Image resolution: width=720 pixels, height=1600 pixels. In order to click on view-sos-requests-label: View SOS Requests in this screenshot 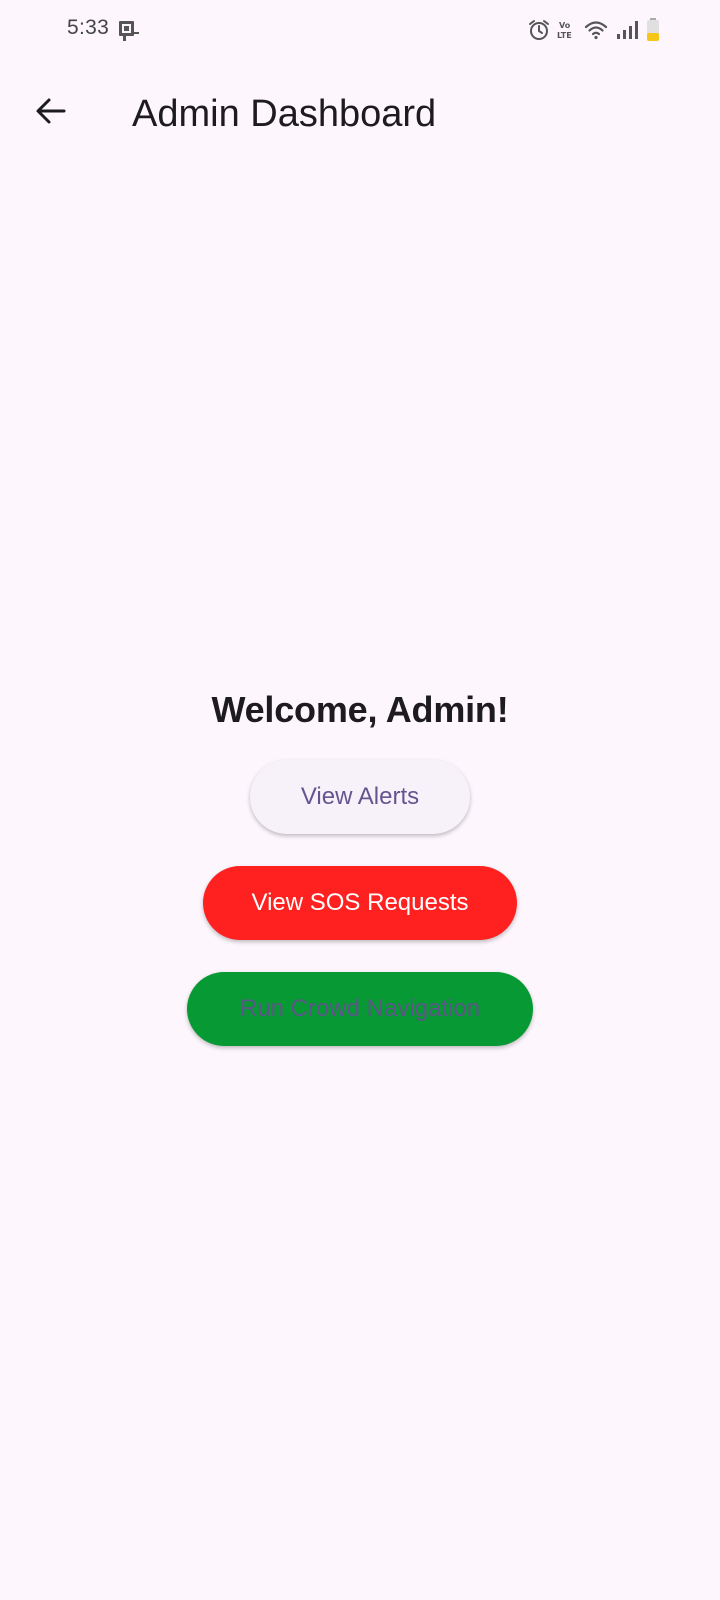, I will do `click(360, 902)`.